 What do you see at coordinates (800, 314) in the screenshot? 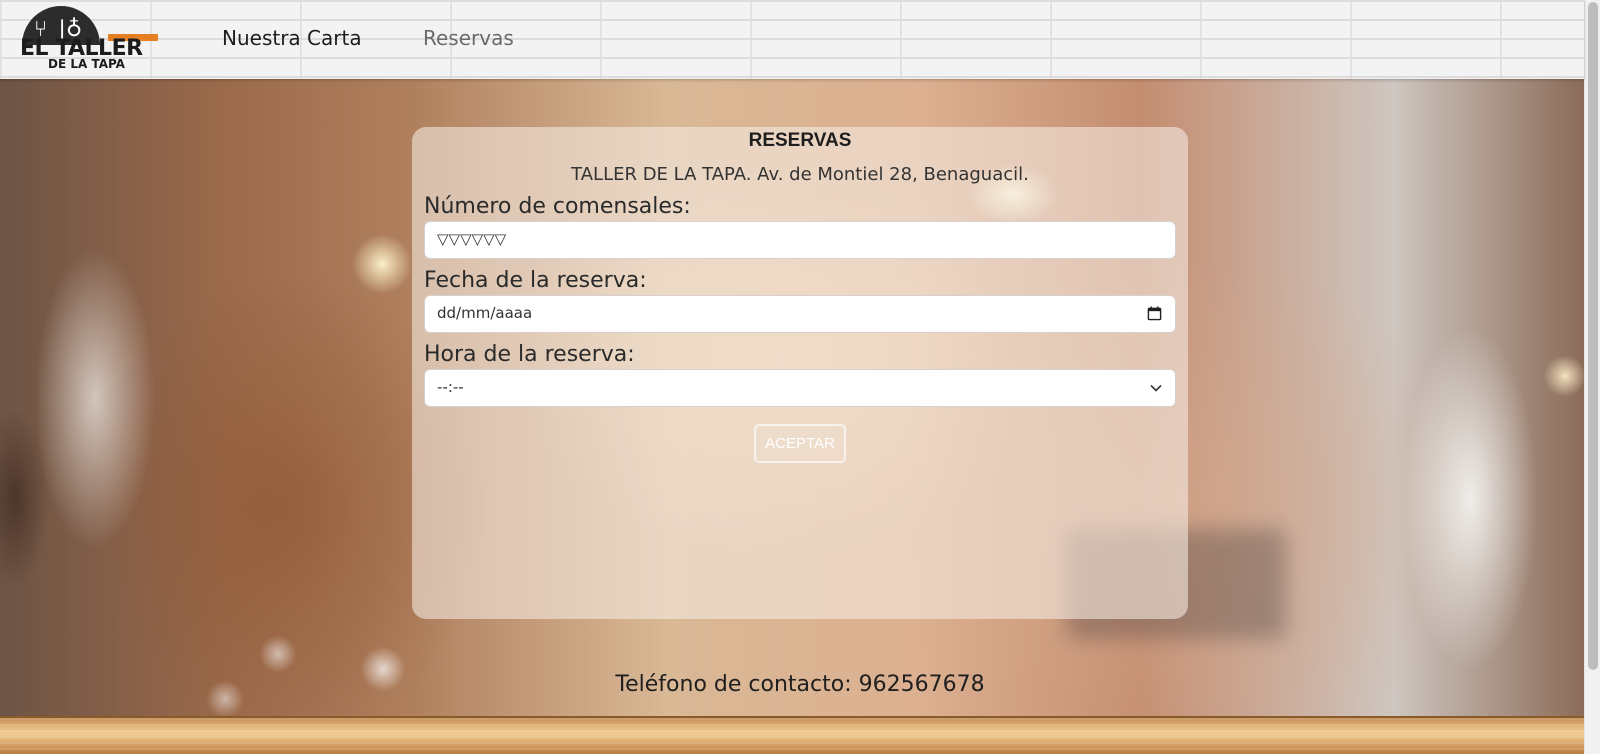
I see `date-input: dd/mm/aaaa` at bounding box center [800, 314].